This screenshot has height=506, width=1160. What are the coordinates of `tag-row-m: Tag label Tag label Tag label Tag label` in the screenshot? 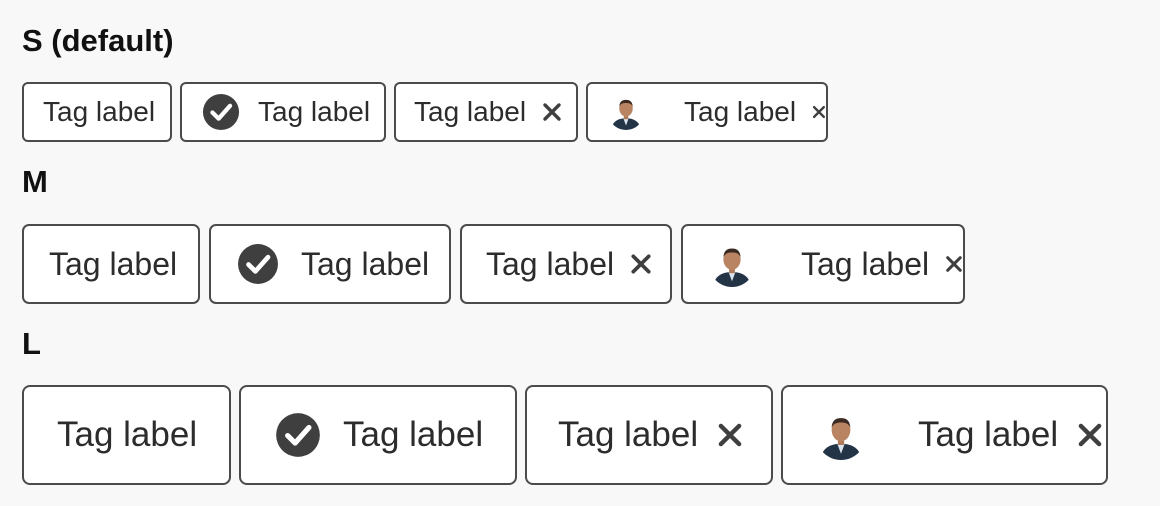 It's located at (498, 264).